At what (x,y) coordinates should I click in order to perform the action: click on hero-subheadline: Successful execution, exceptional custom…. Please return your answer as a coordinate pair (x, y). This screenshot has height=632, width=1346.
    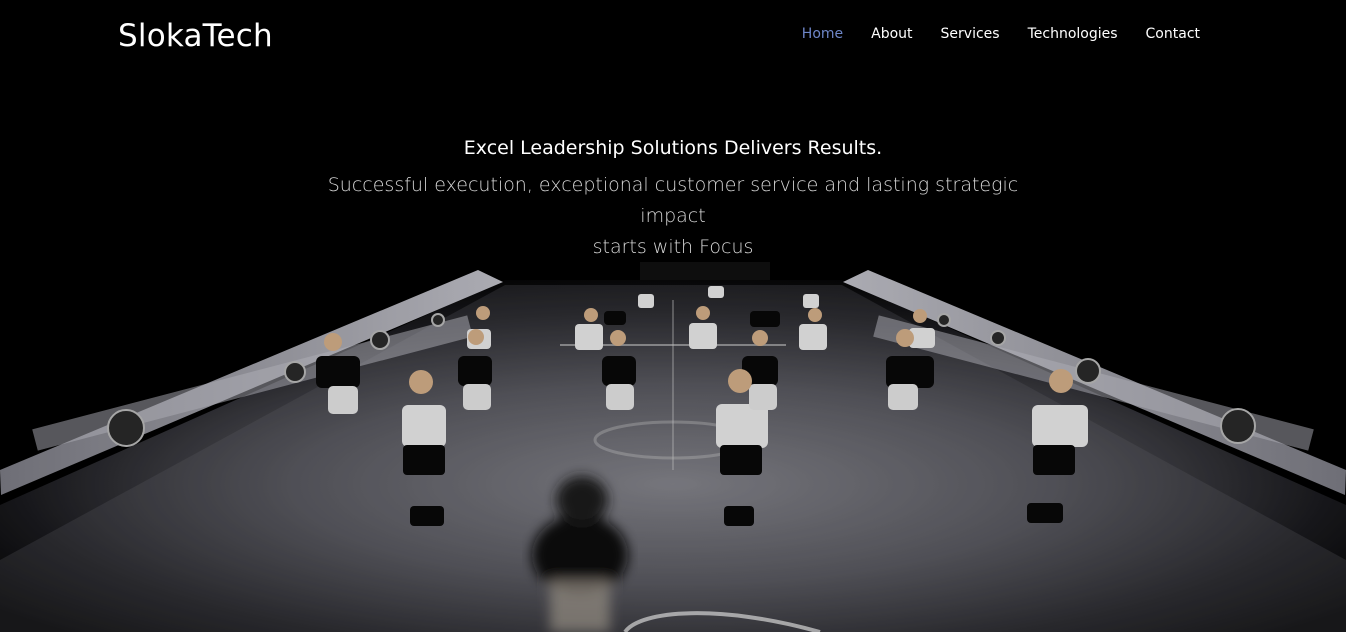
    Looking at the image, I should click on (673, 216).